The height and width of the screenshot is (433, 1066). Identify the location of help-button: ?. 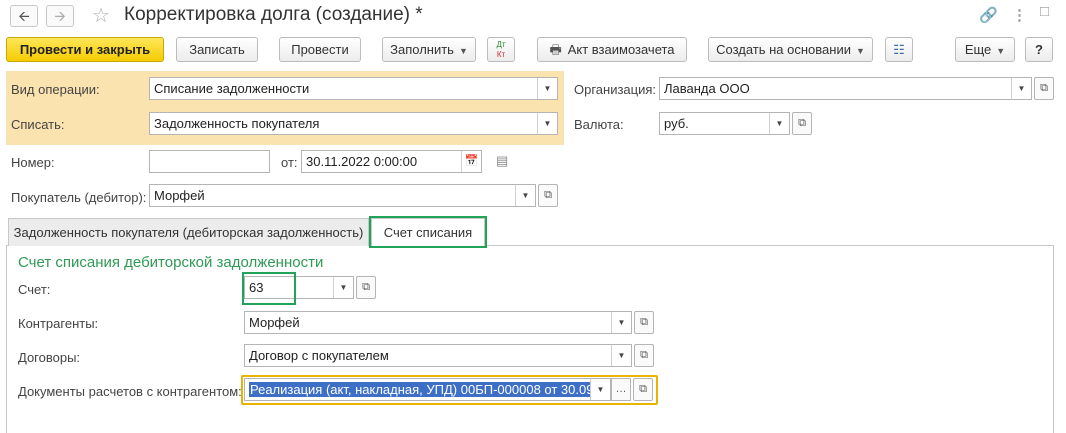
(1039, 49).